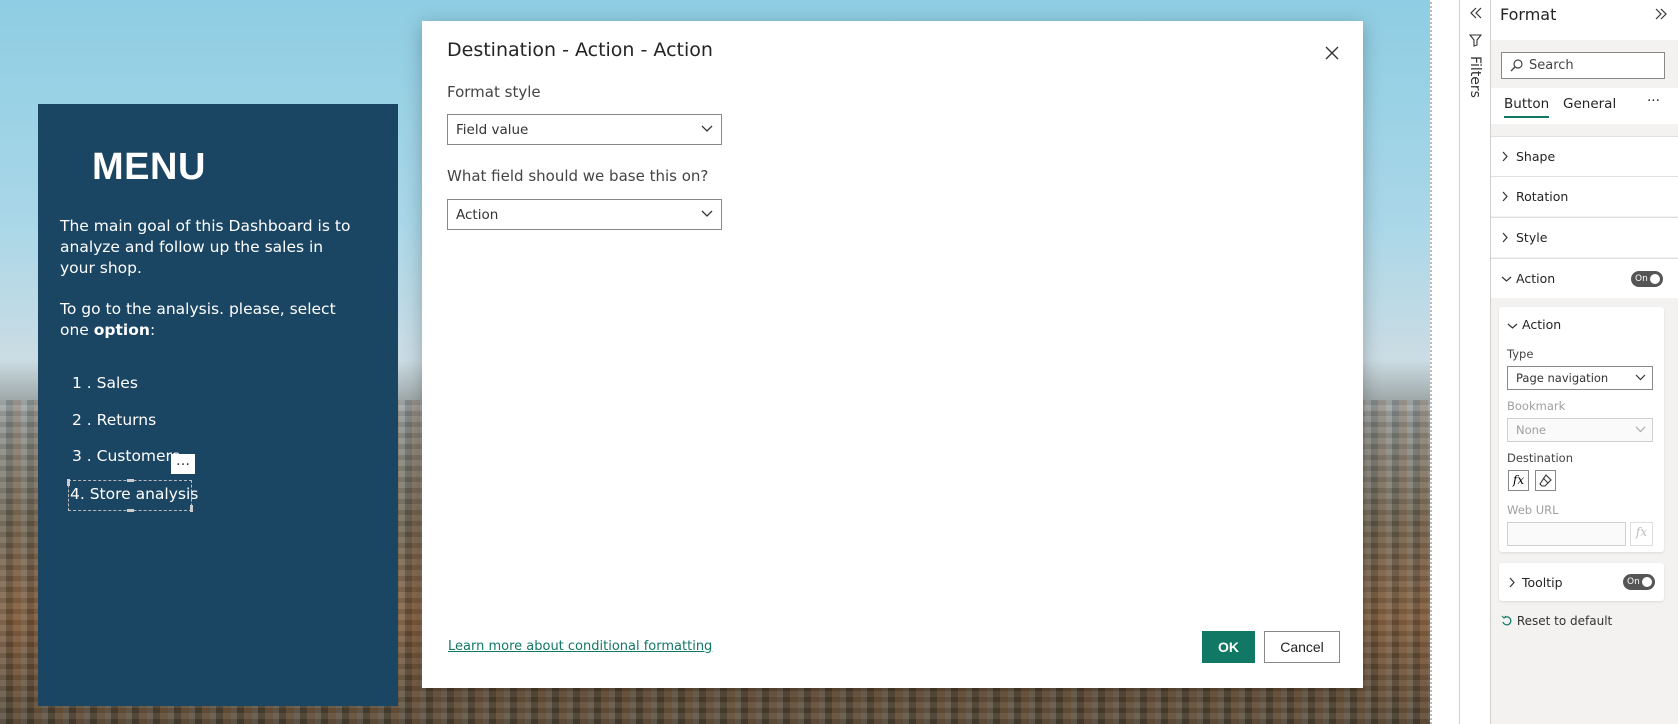  I want to click on close-icon, so click(1332, 53).